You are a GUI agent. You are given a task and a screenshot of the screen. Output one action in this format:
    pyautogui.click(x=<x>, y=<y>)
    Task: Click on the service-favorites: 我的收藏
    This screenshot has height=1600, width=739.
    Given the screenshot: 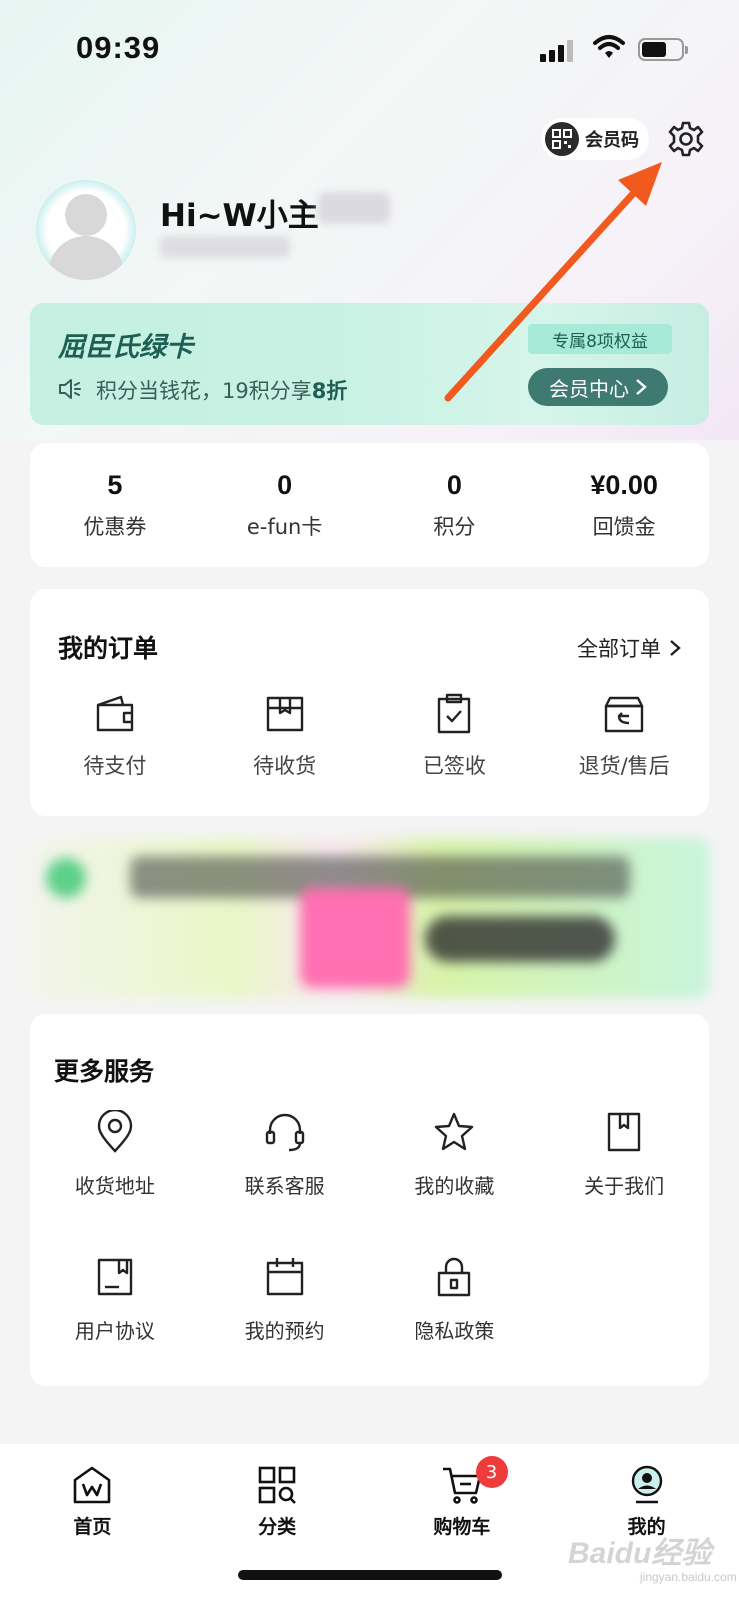 What is the action you would take?
    pyautogui.click(x=455, y=1154)
    